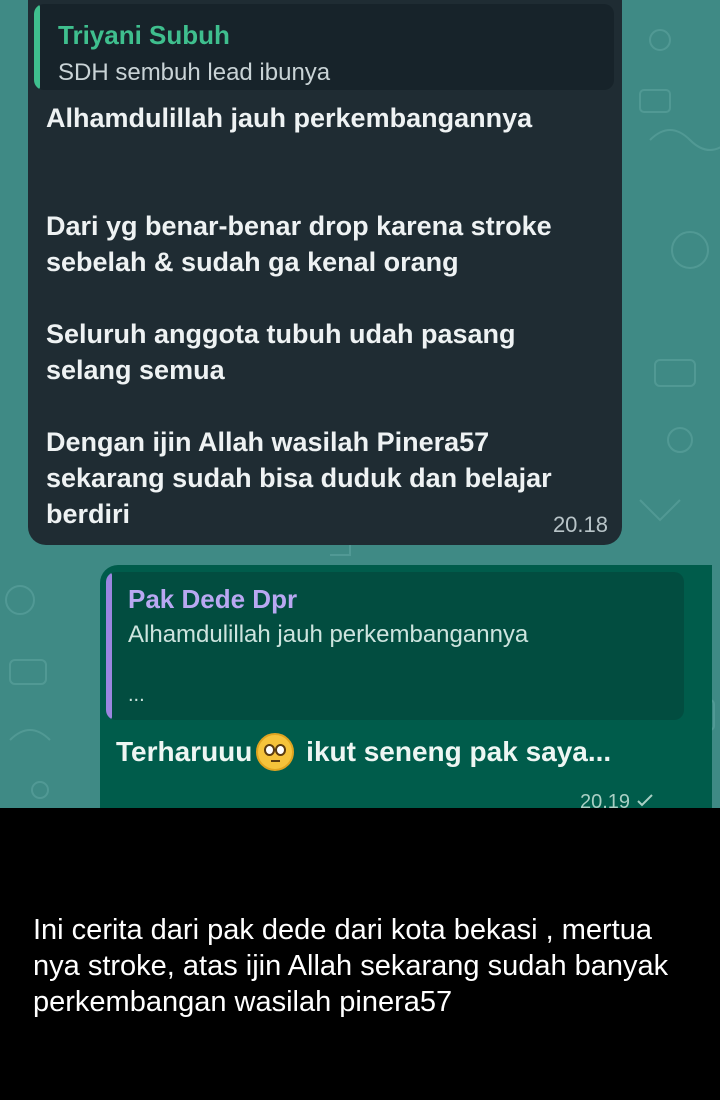 Image resolution: width=720 pixels, height=1100 pixels. I want to click on flushed-face-emoji-icon, so click(275, 752).